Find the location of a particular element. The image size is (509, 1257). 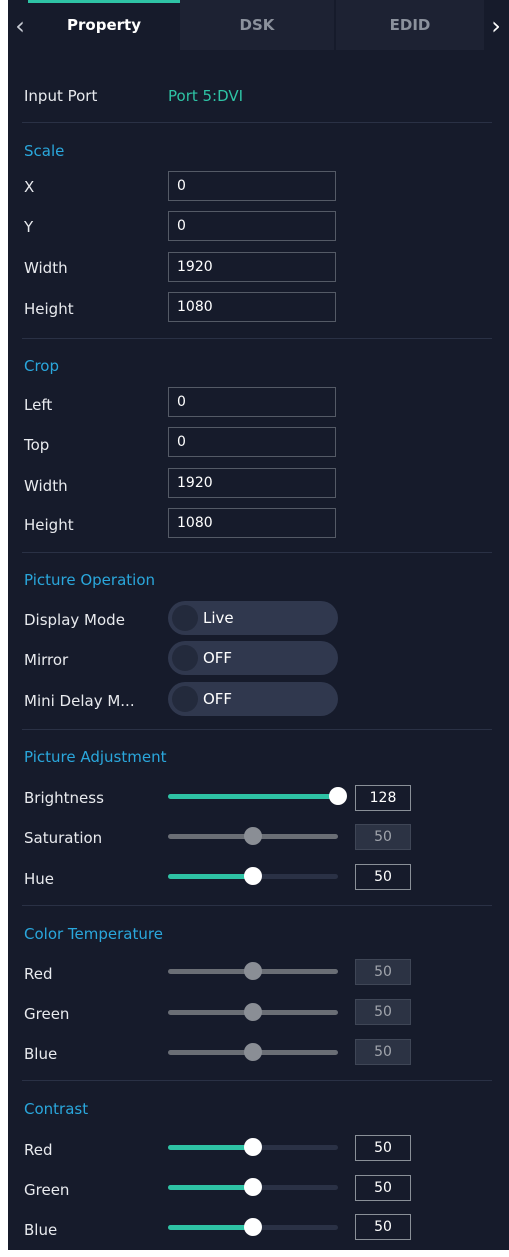

tab-edid: EDID is located at coordinates (410, 25).